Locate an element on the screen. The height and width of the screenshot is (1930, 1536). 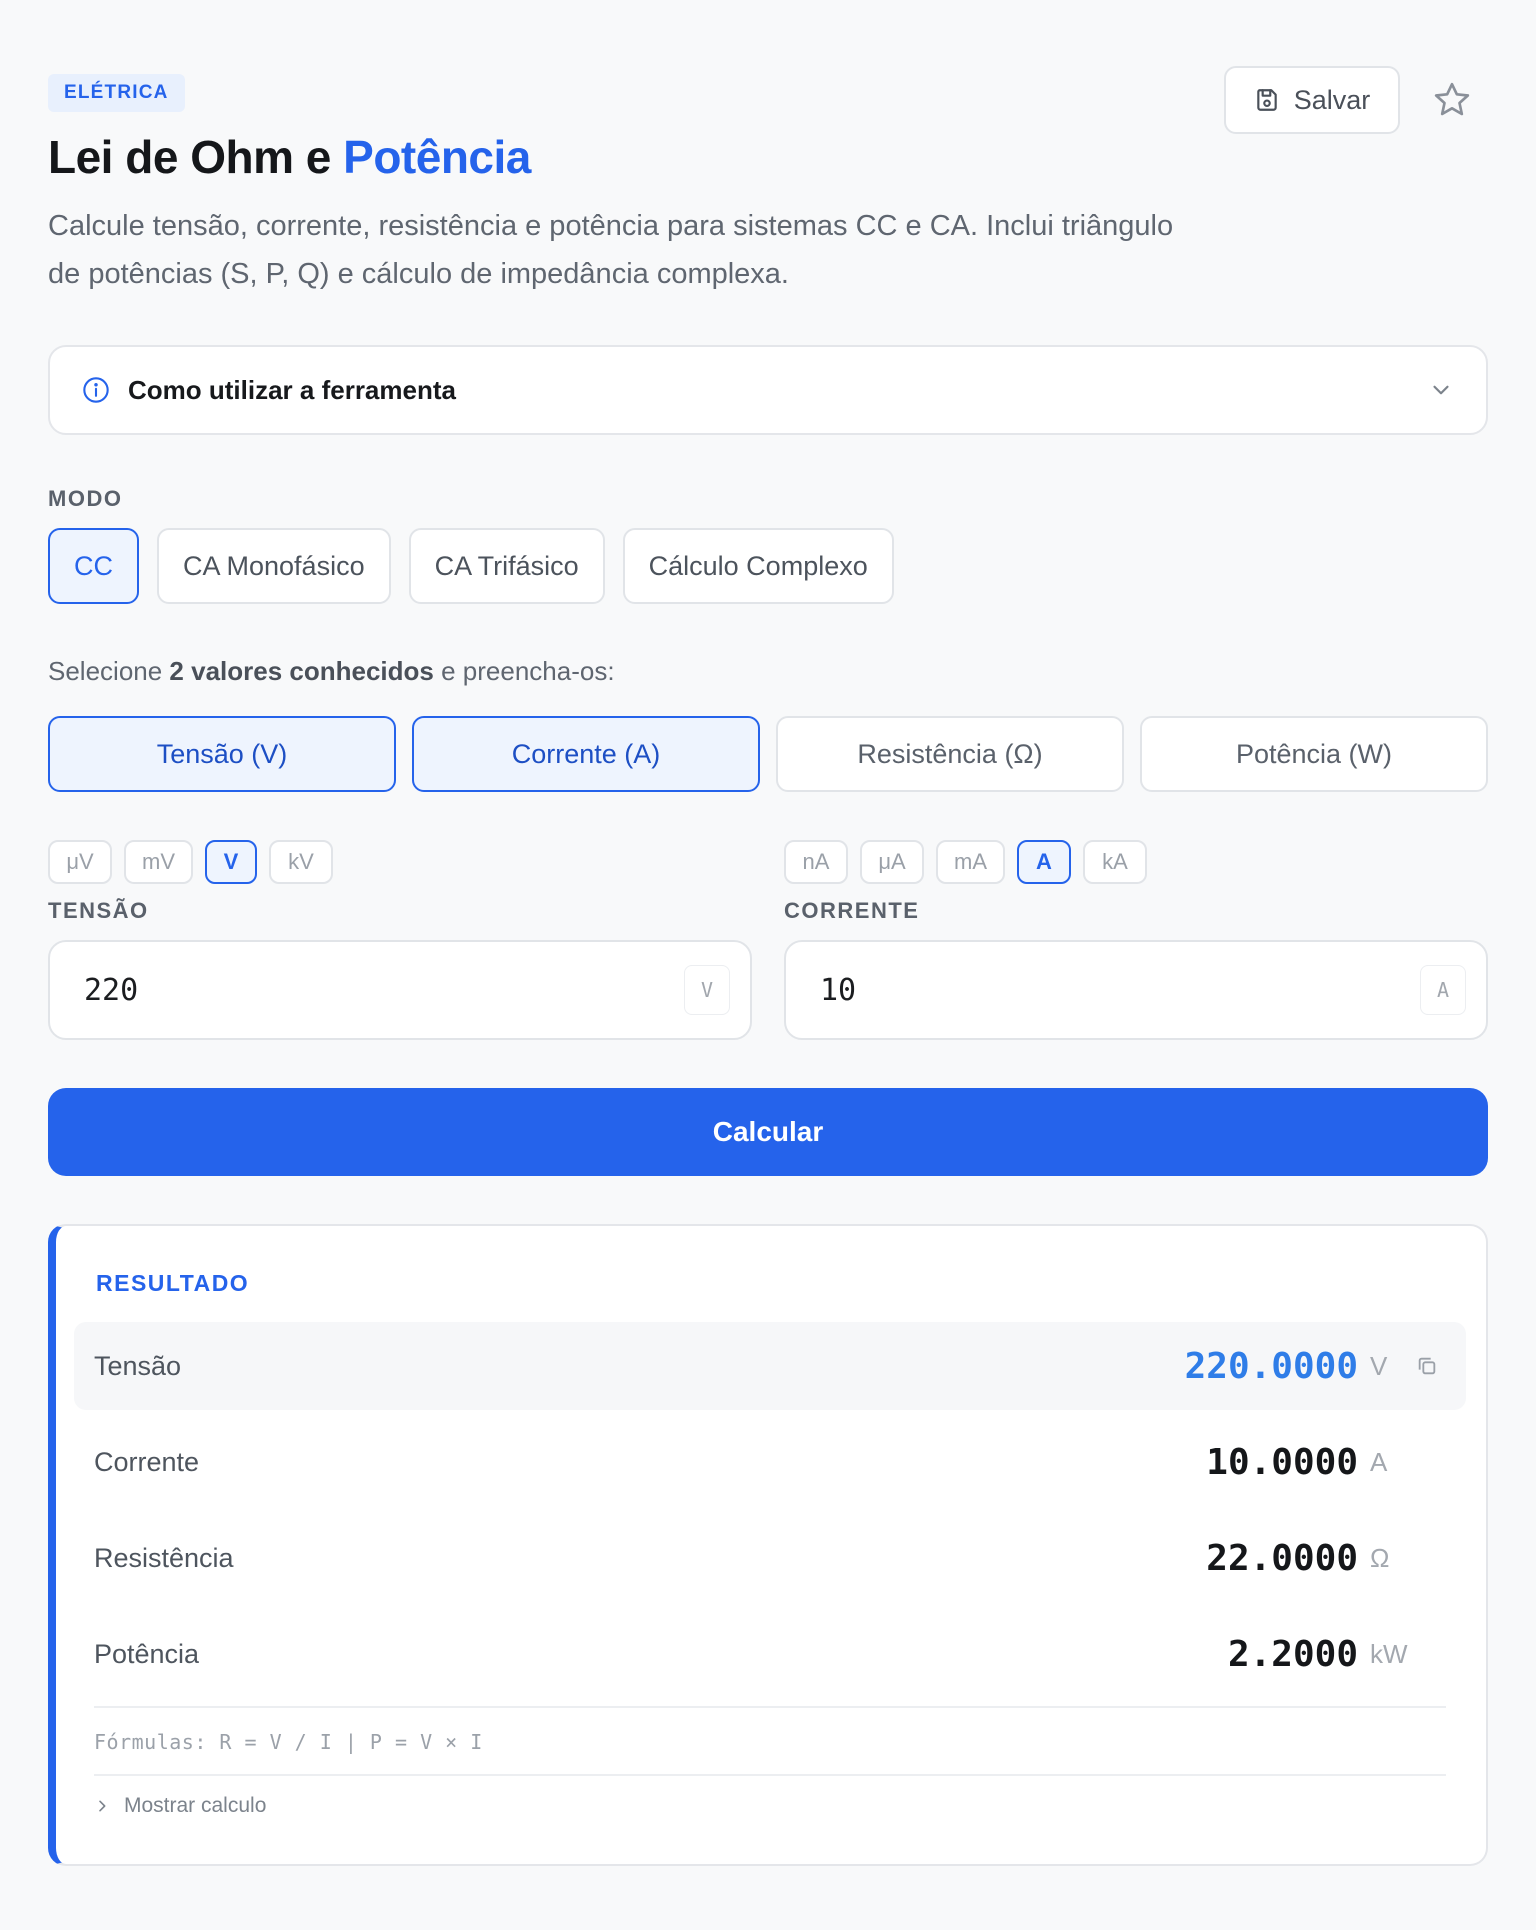
result-unit: Ω is located at coordinates (1380, 1557).